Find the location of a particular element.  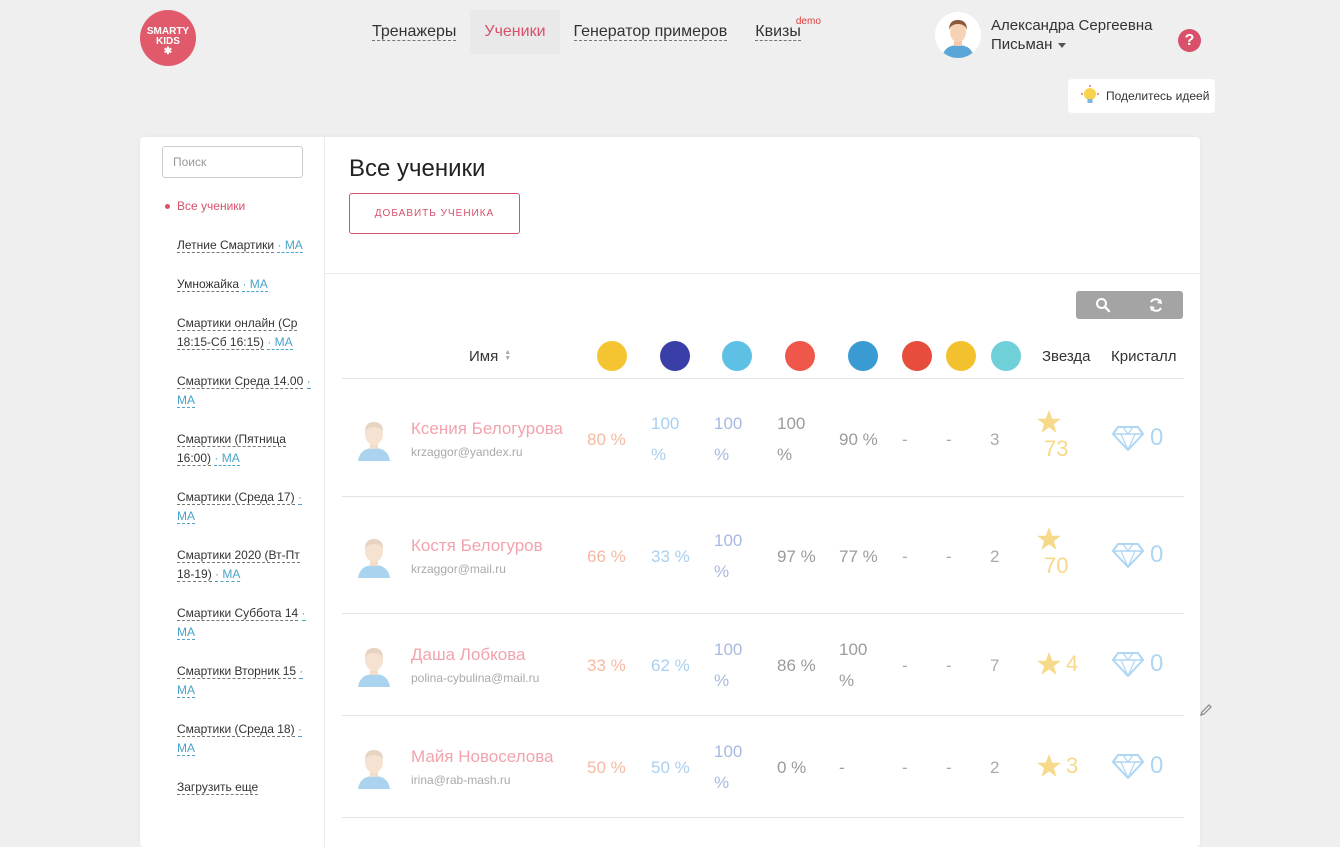

logo-text-3: ✱ is located at coordinates (168, 51).